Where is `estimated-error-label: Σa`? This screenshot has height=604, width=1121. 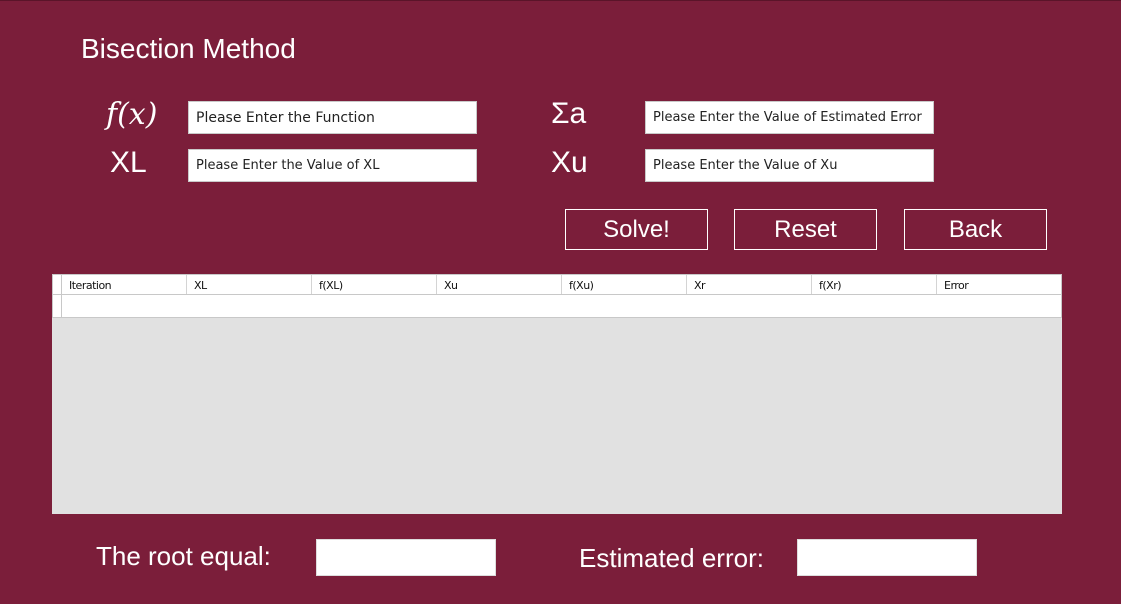
estimated-error-label: Σa is located at coordinates (569, 113).